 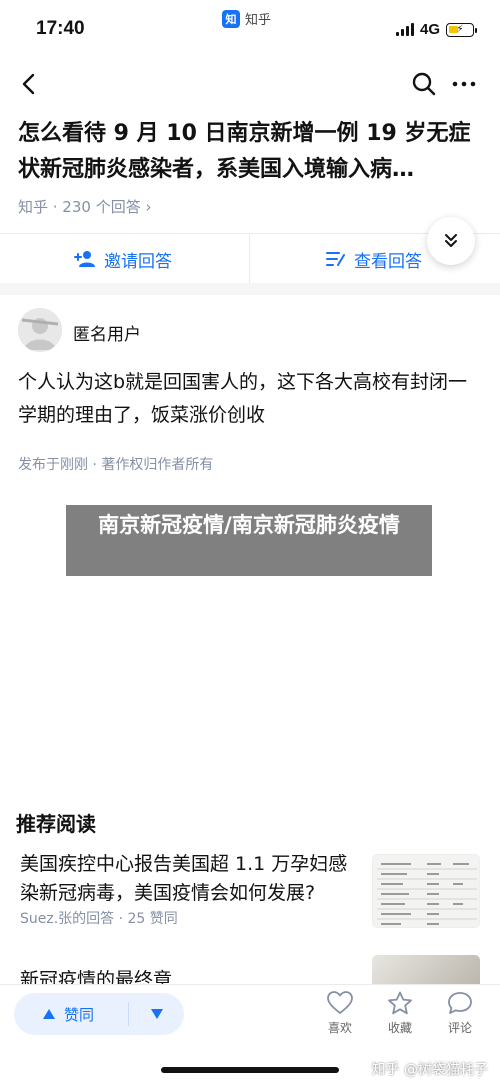 I want to click on like-button: 喜欢, so click(x=340, y=1013).